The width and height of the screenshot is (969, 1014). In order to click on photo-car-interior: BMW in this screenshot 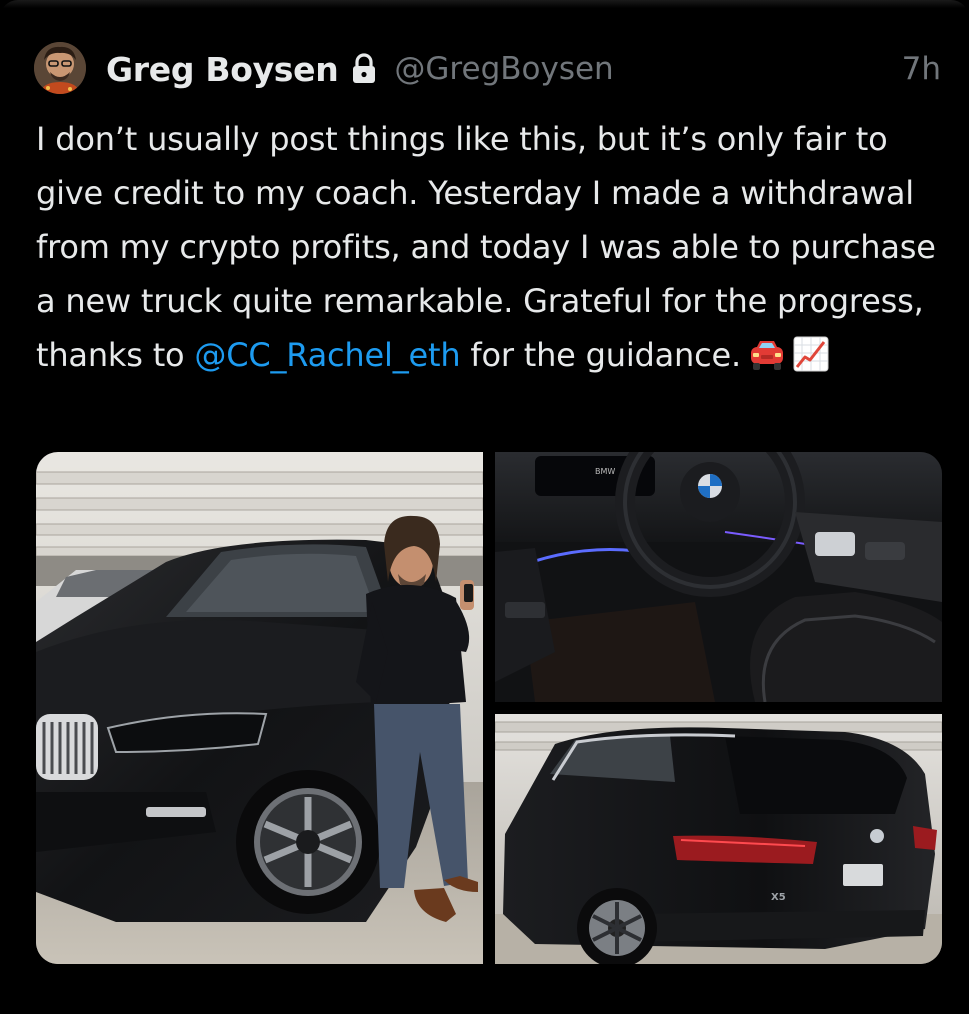, I will do `click(718, 577)`.